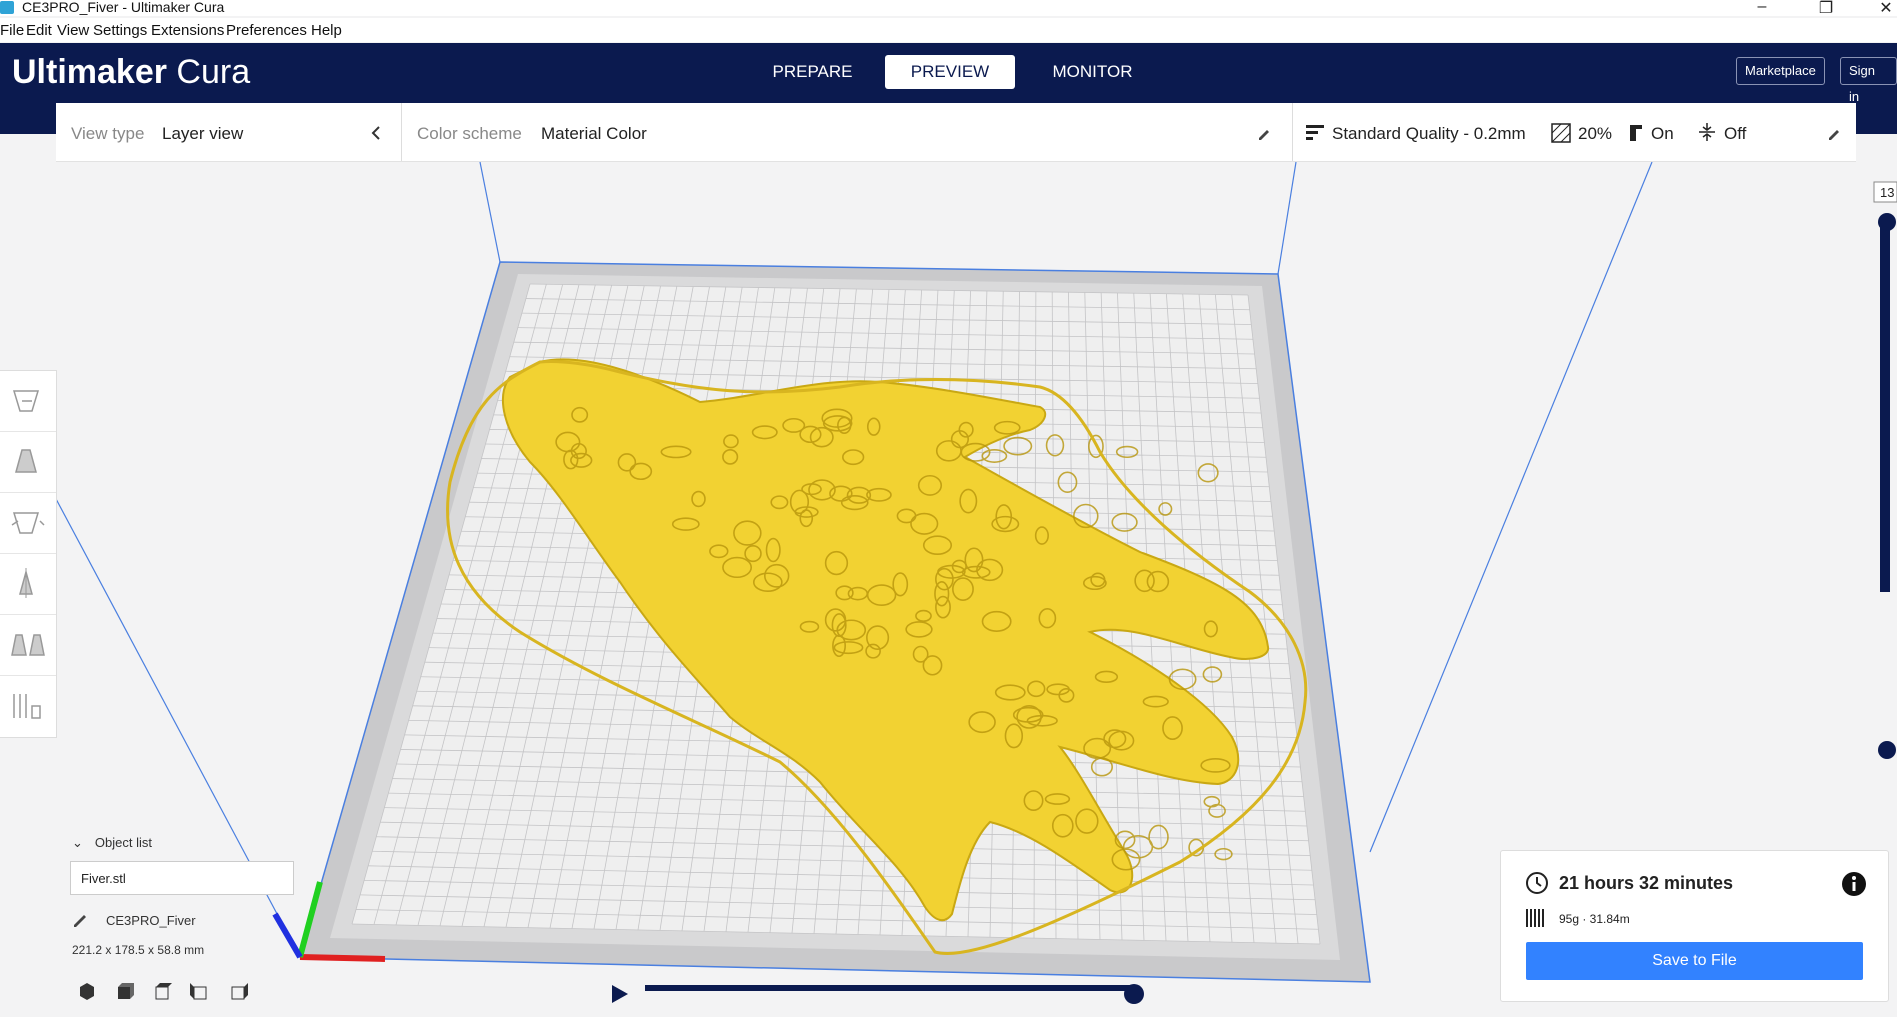 The width and height of the screenshot is (1897, 1017). I want to click on right-view-icon, so click(239, 991).